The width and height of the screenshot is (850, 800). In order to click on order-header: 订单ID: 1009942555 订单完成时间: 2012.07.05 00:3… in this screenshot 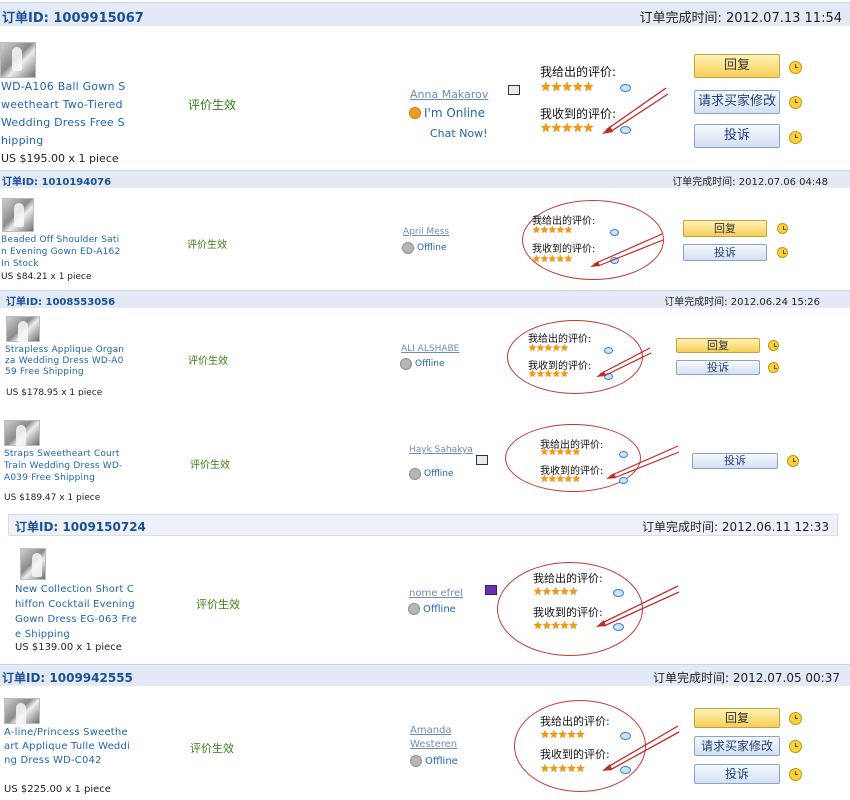, I will do `click(425, 675)`.